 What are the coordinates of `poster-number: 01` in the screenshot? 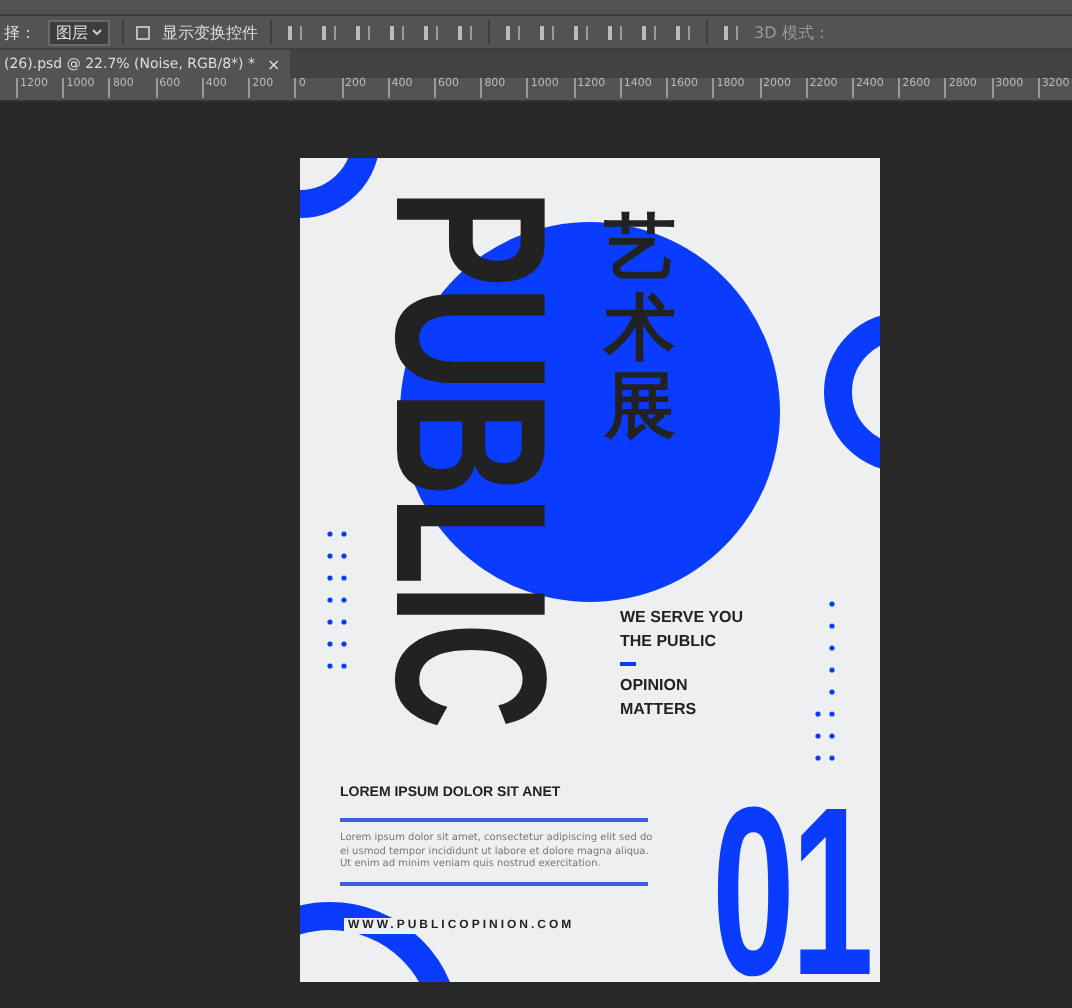 It's located at (791, 892).